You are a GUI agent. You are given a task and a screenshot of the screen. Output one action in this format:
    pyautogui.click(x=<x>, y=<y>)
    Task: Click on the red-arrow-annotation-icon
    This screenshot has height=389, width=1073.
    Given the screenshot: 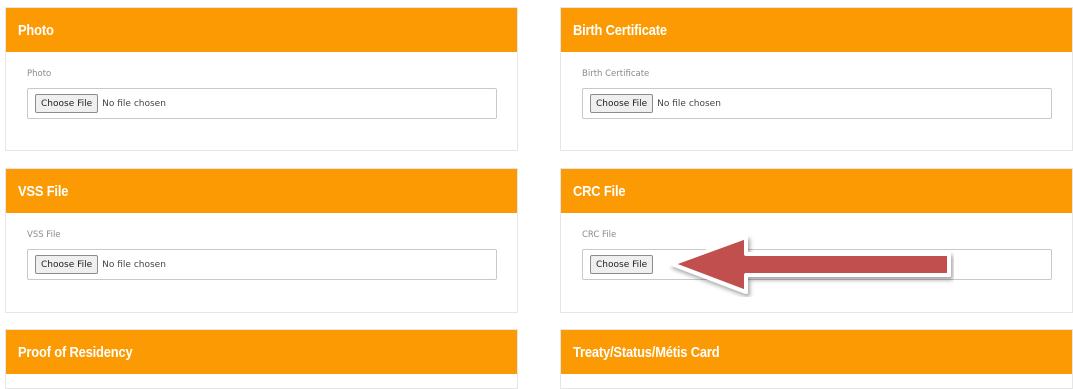 What is the action you would take?
    pyautogui.click(x=810, y=264)
    